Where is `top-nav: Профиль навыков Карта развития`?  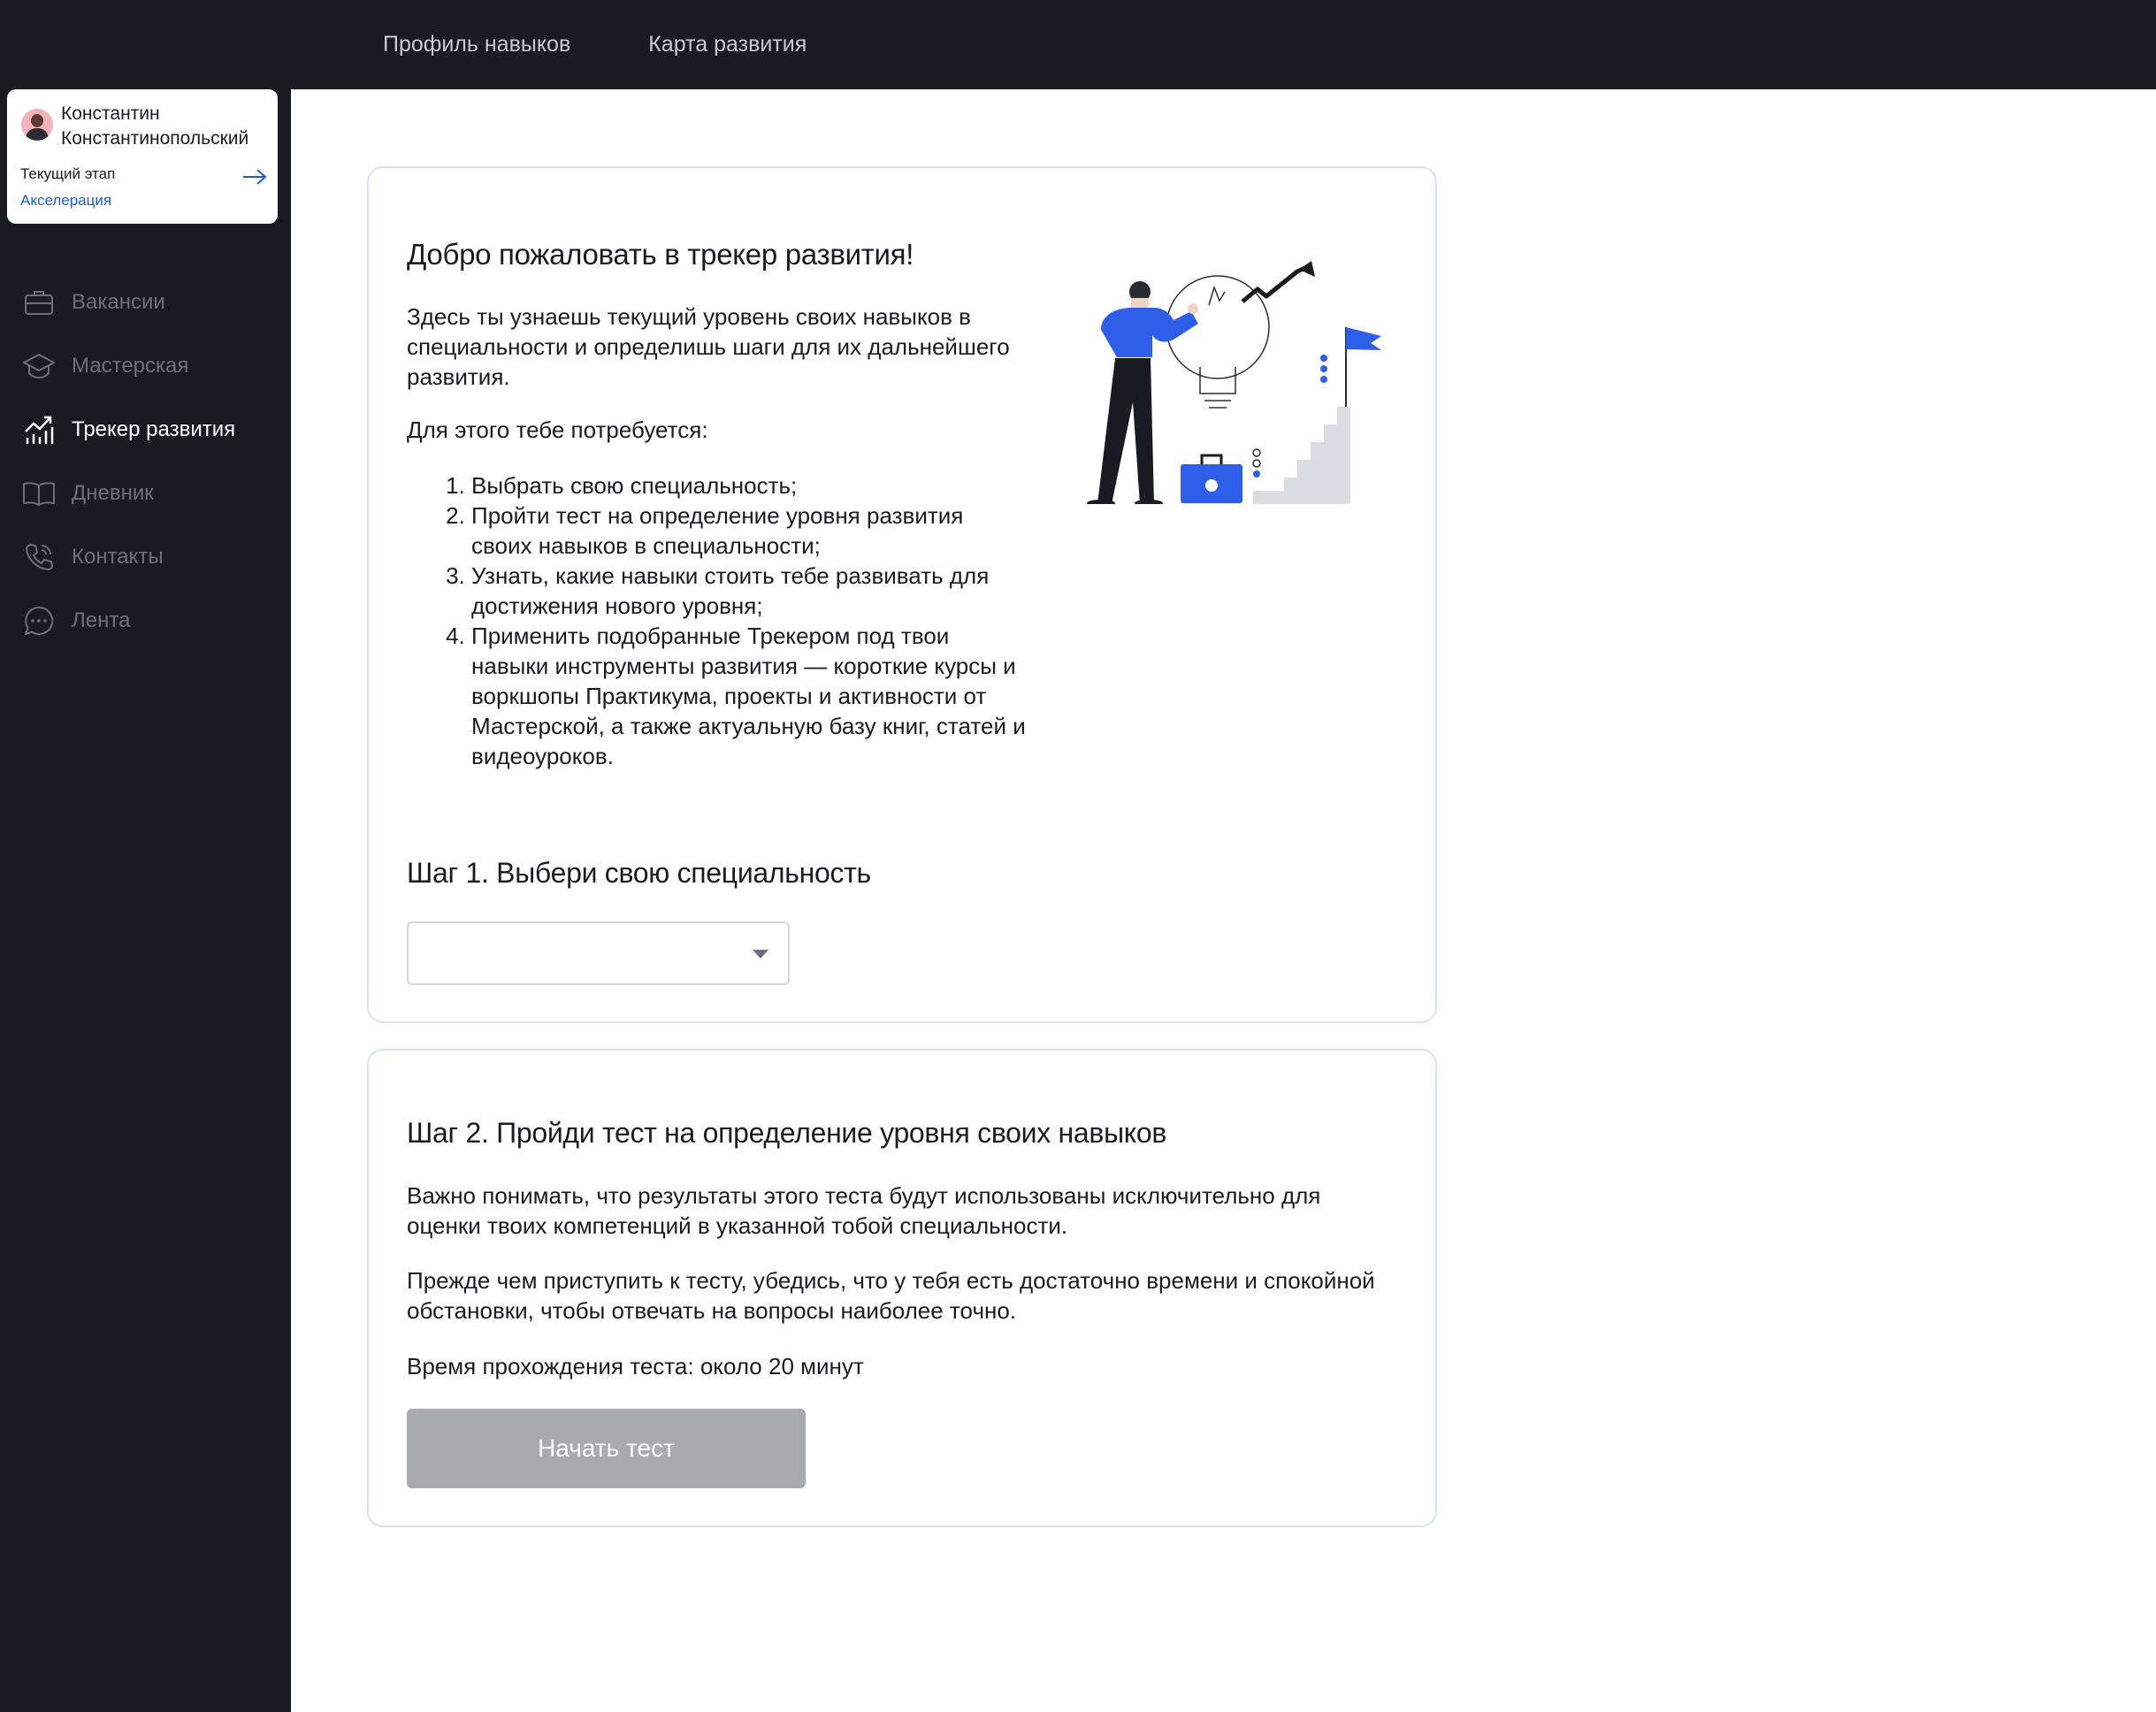 top-nav: Профиль навыков Карта развития is located at coordinates (633, 44).